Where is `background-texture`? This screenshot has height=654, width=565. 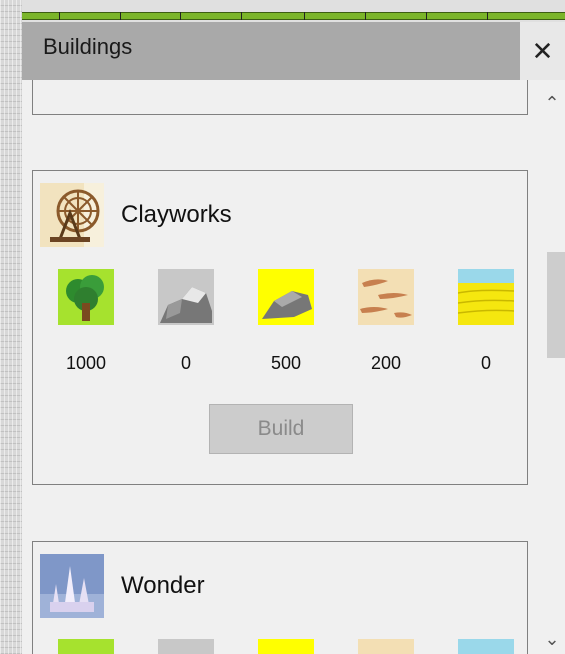
background-texture is located at coordinates (11, 327).